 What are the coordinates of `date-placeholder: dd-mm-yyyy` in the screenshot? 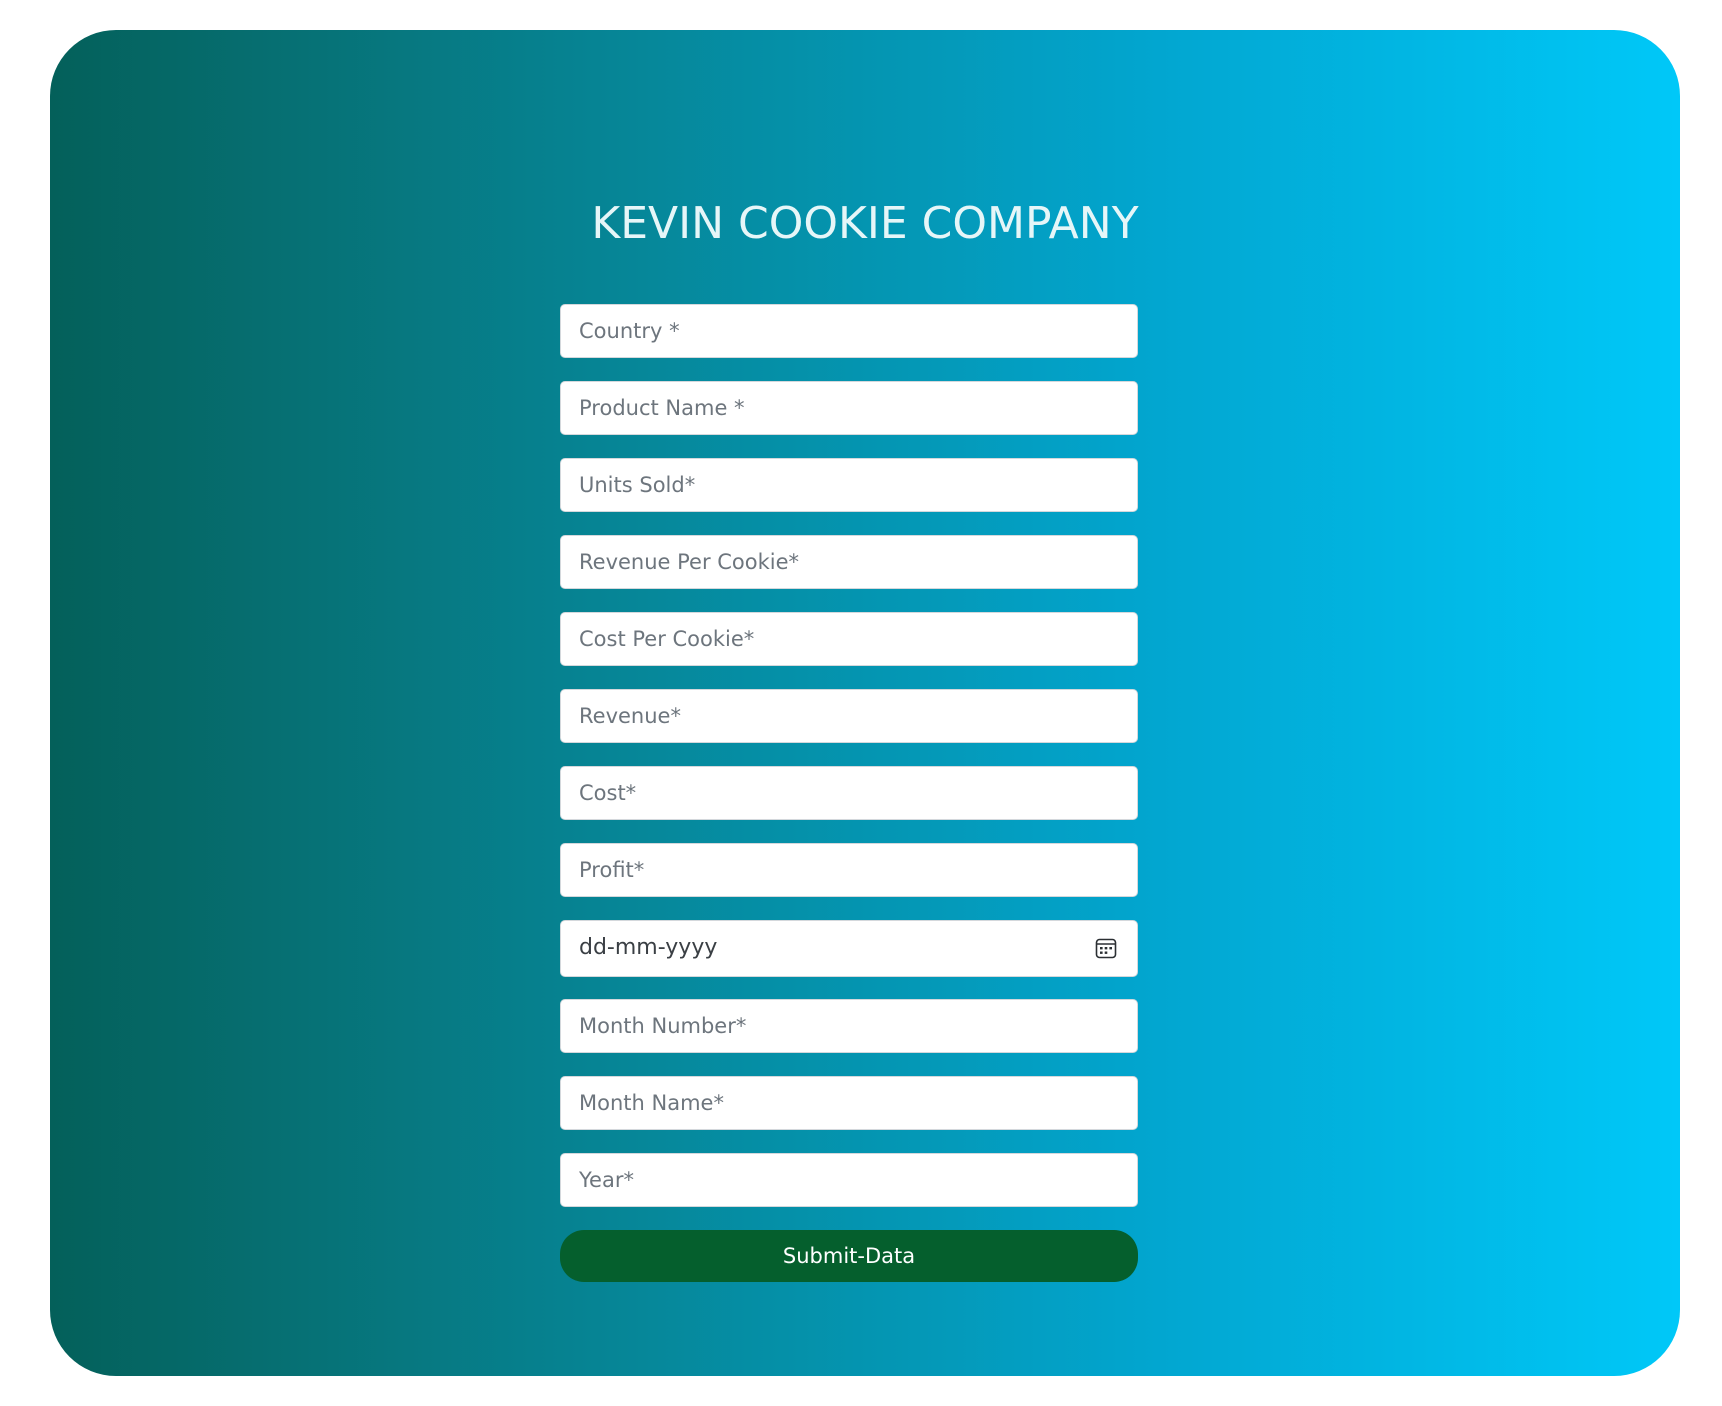 It's located at (648, 947).